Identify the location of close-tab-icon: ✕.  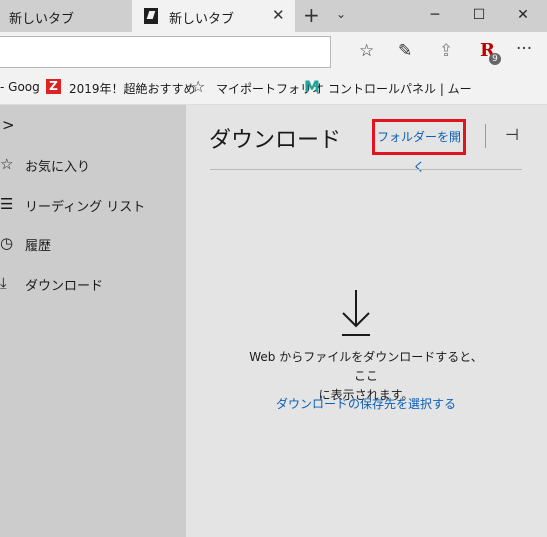
(278, 15).